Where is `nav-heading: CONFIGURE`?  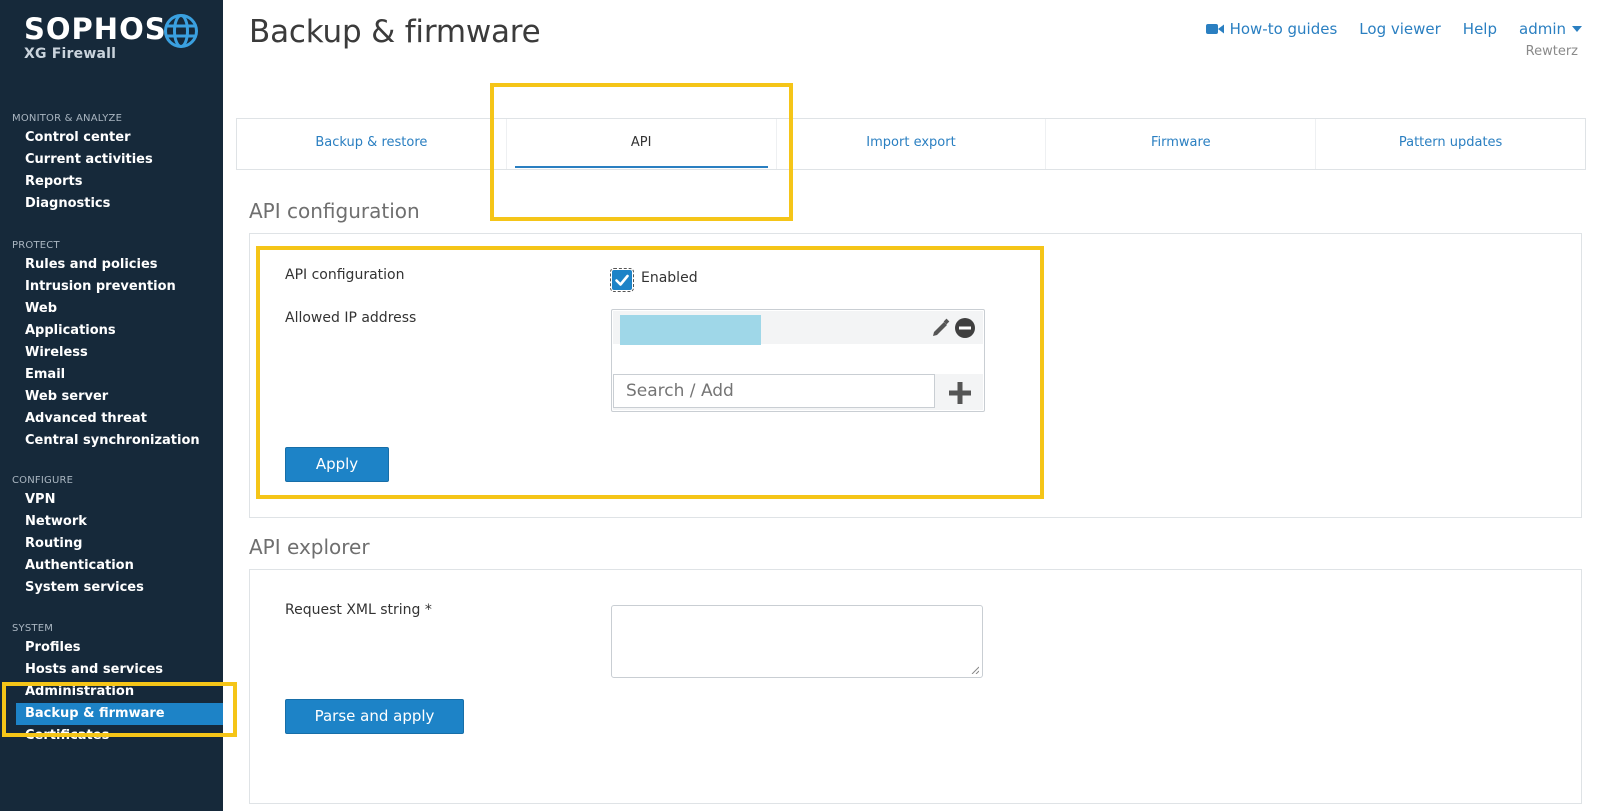 nav-heading: CONFIGURE is located at coordinates (43, 480).